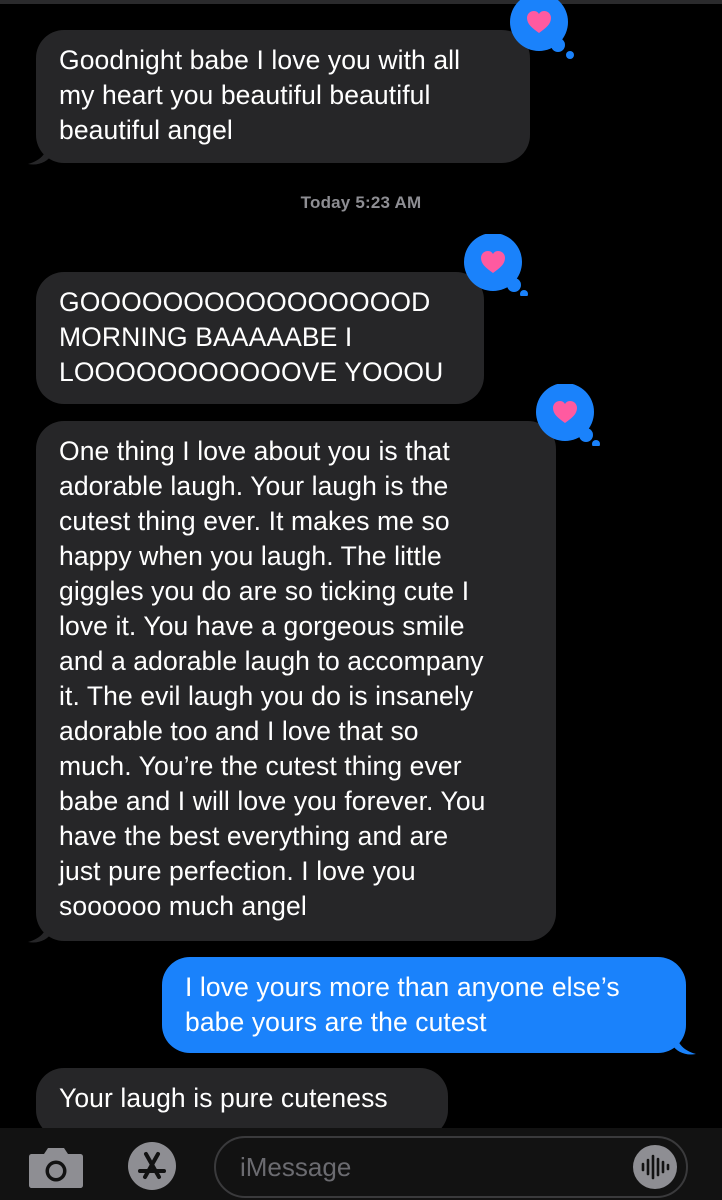 The image size is (722, 1200). What do you see at coordinates (152, 1166) in the screenshot?
I see `app-store-icon` at bounding box center [152, 1166].